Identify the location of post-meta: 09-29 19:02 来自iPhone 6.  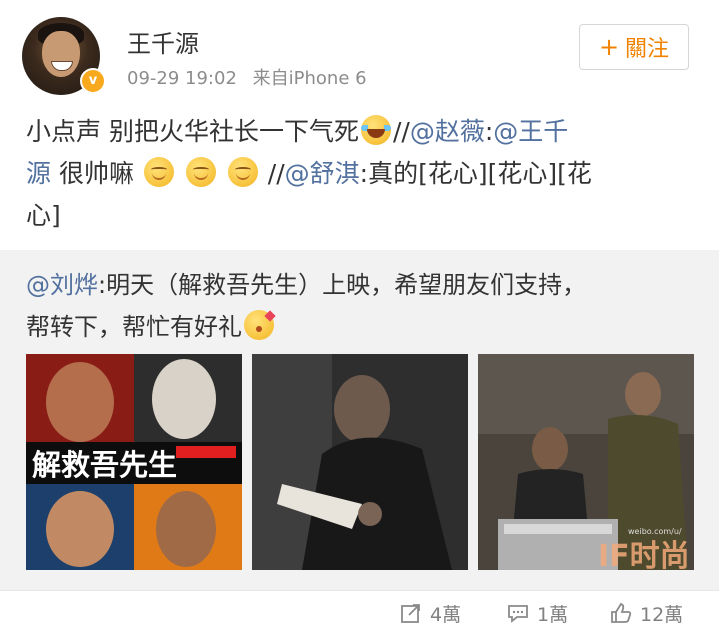
(247, 77).